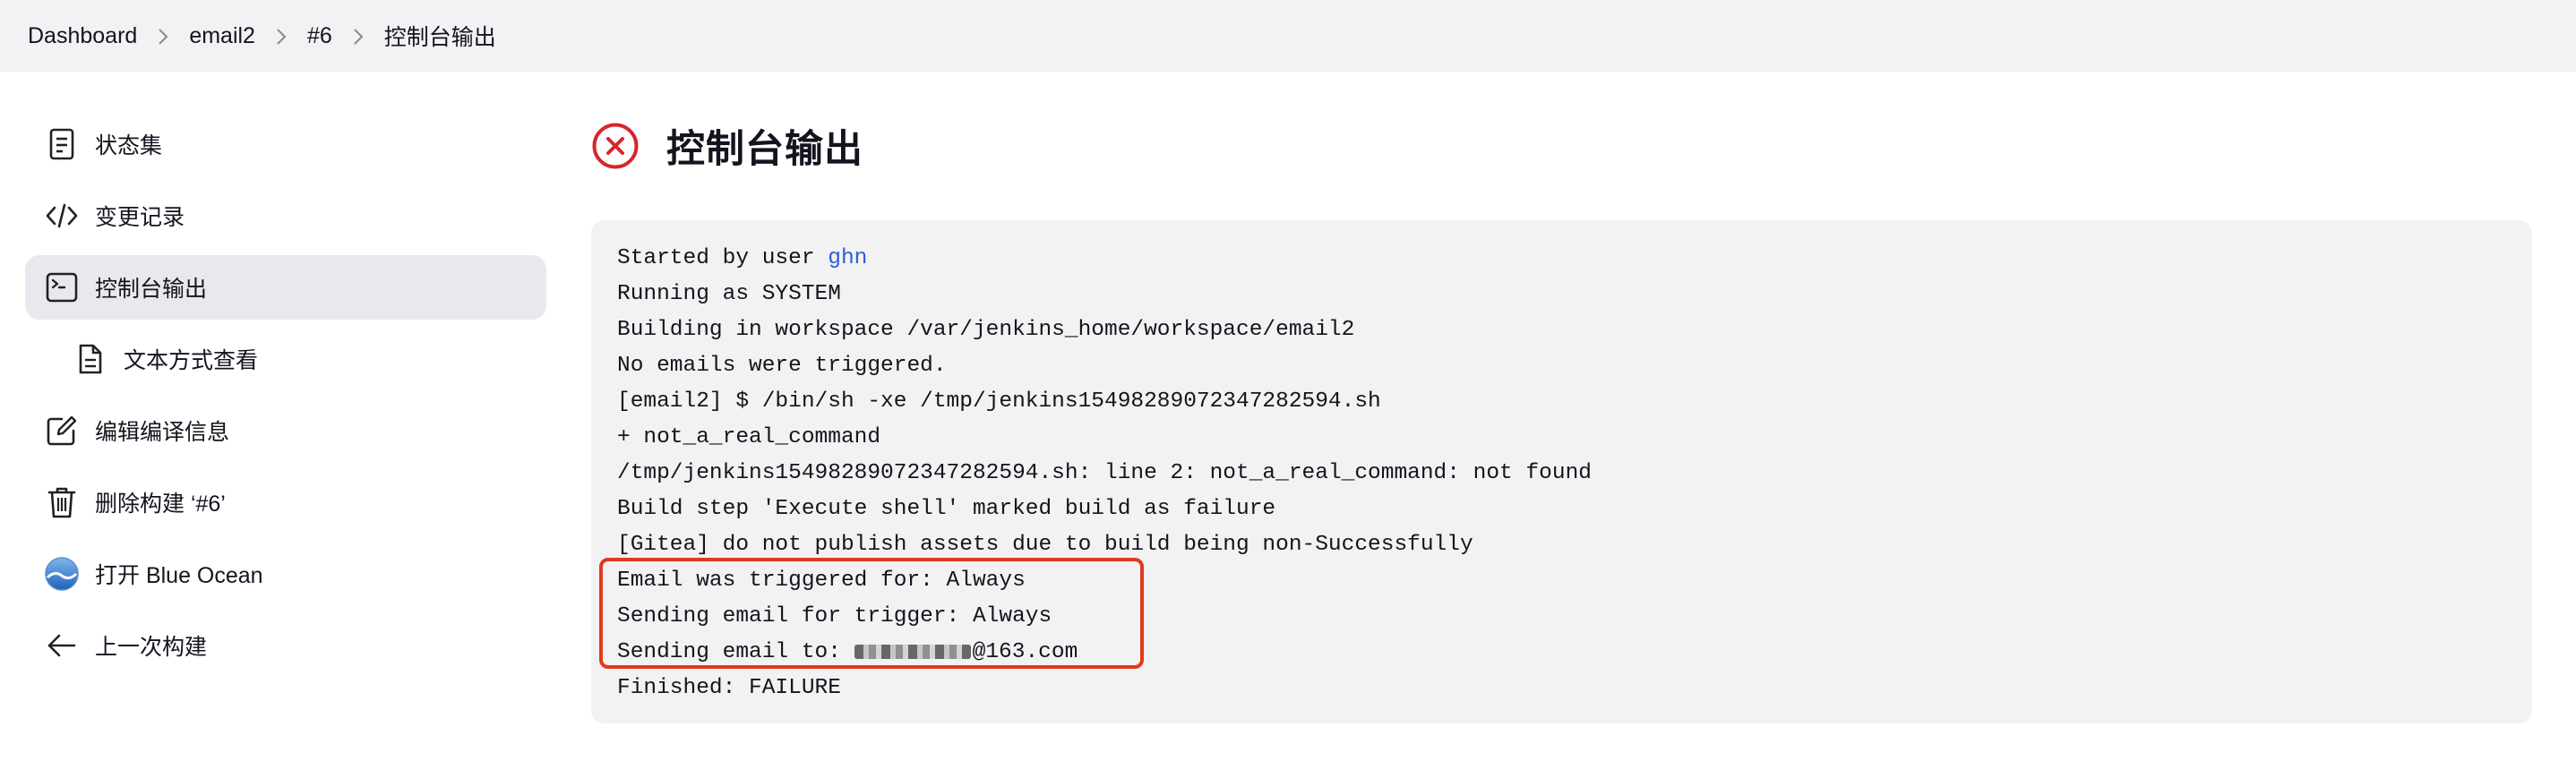  Describe the element at coordinates (162, 432) in the screenshot. I see `sidebar-item-label: 编辑编译信息` at that location.